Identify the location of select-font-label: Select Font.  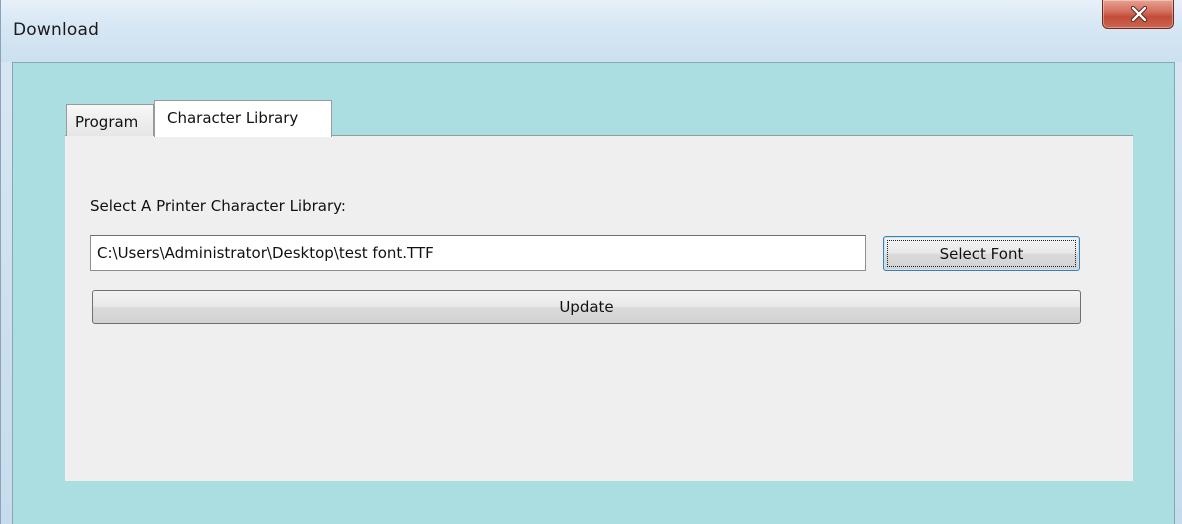
(981, 253).